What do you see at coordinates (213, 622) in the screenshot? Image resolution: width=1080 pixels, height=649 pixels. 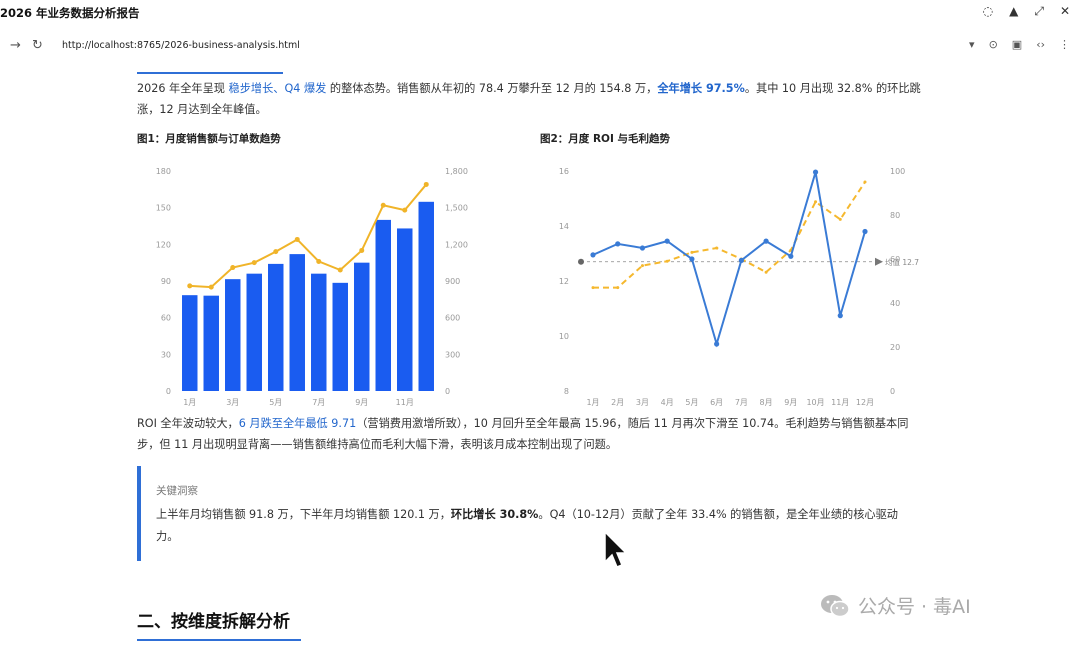 I see `section-heading: 二、按维度拆解分析` at bounding box center [213, 622].